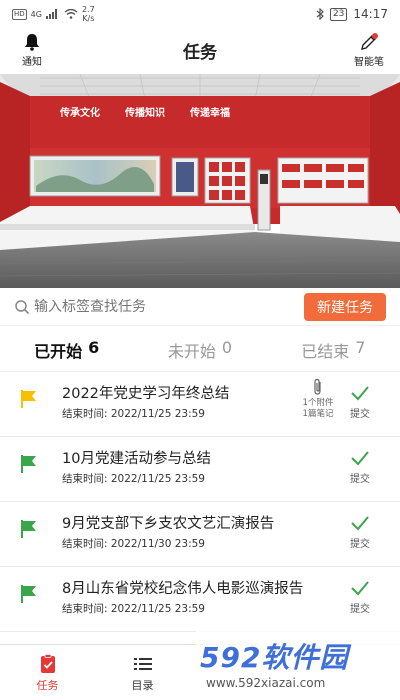 Image resolution: width=400 pixels, height=700 pixels. What do you see at coordinates (227, 347) in the screenshot?
I see `tab-count: 0` at bounding box center [227, 347].